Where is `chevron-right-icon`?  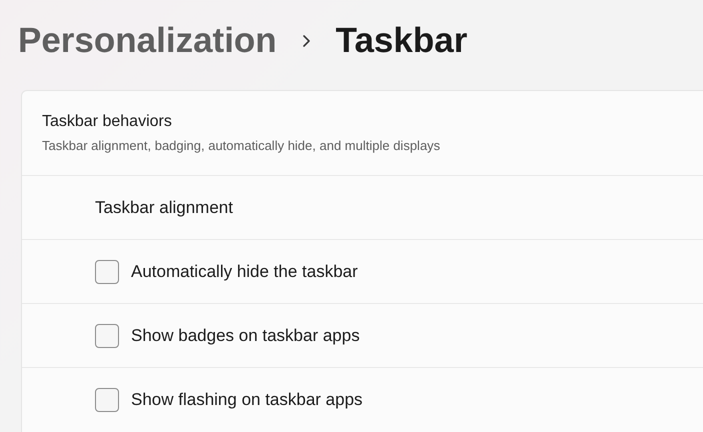
chevron-right-icon is located at coordinates (306, 41).